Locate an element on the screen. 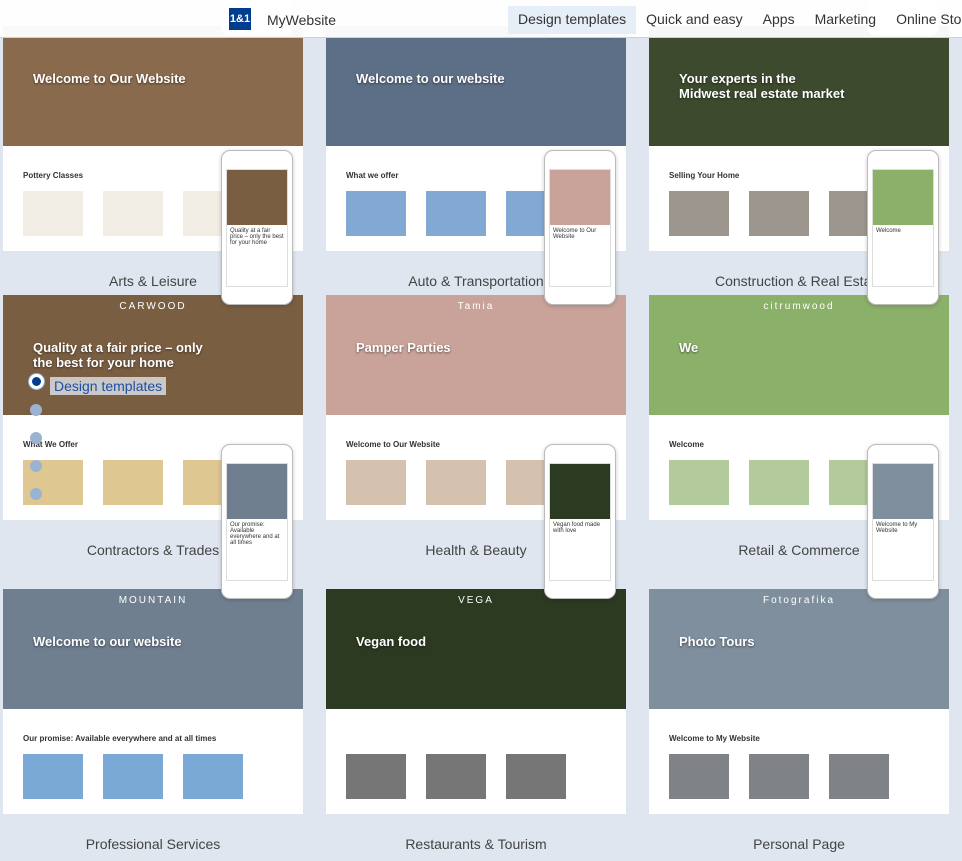 Image resolution: width=962 pixels, height=861 pixels. brand-logo: 1&1 is located at coordinates (240, 19).